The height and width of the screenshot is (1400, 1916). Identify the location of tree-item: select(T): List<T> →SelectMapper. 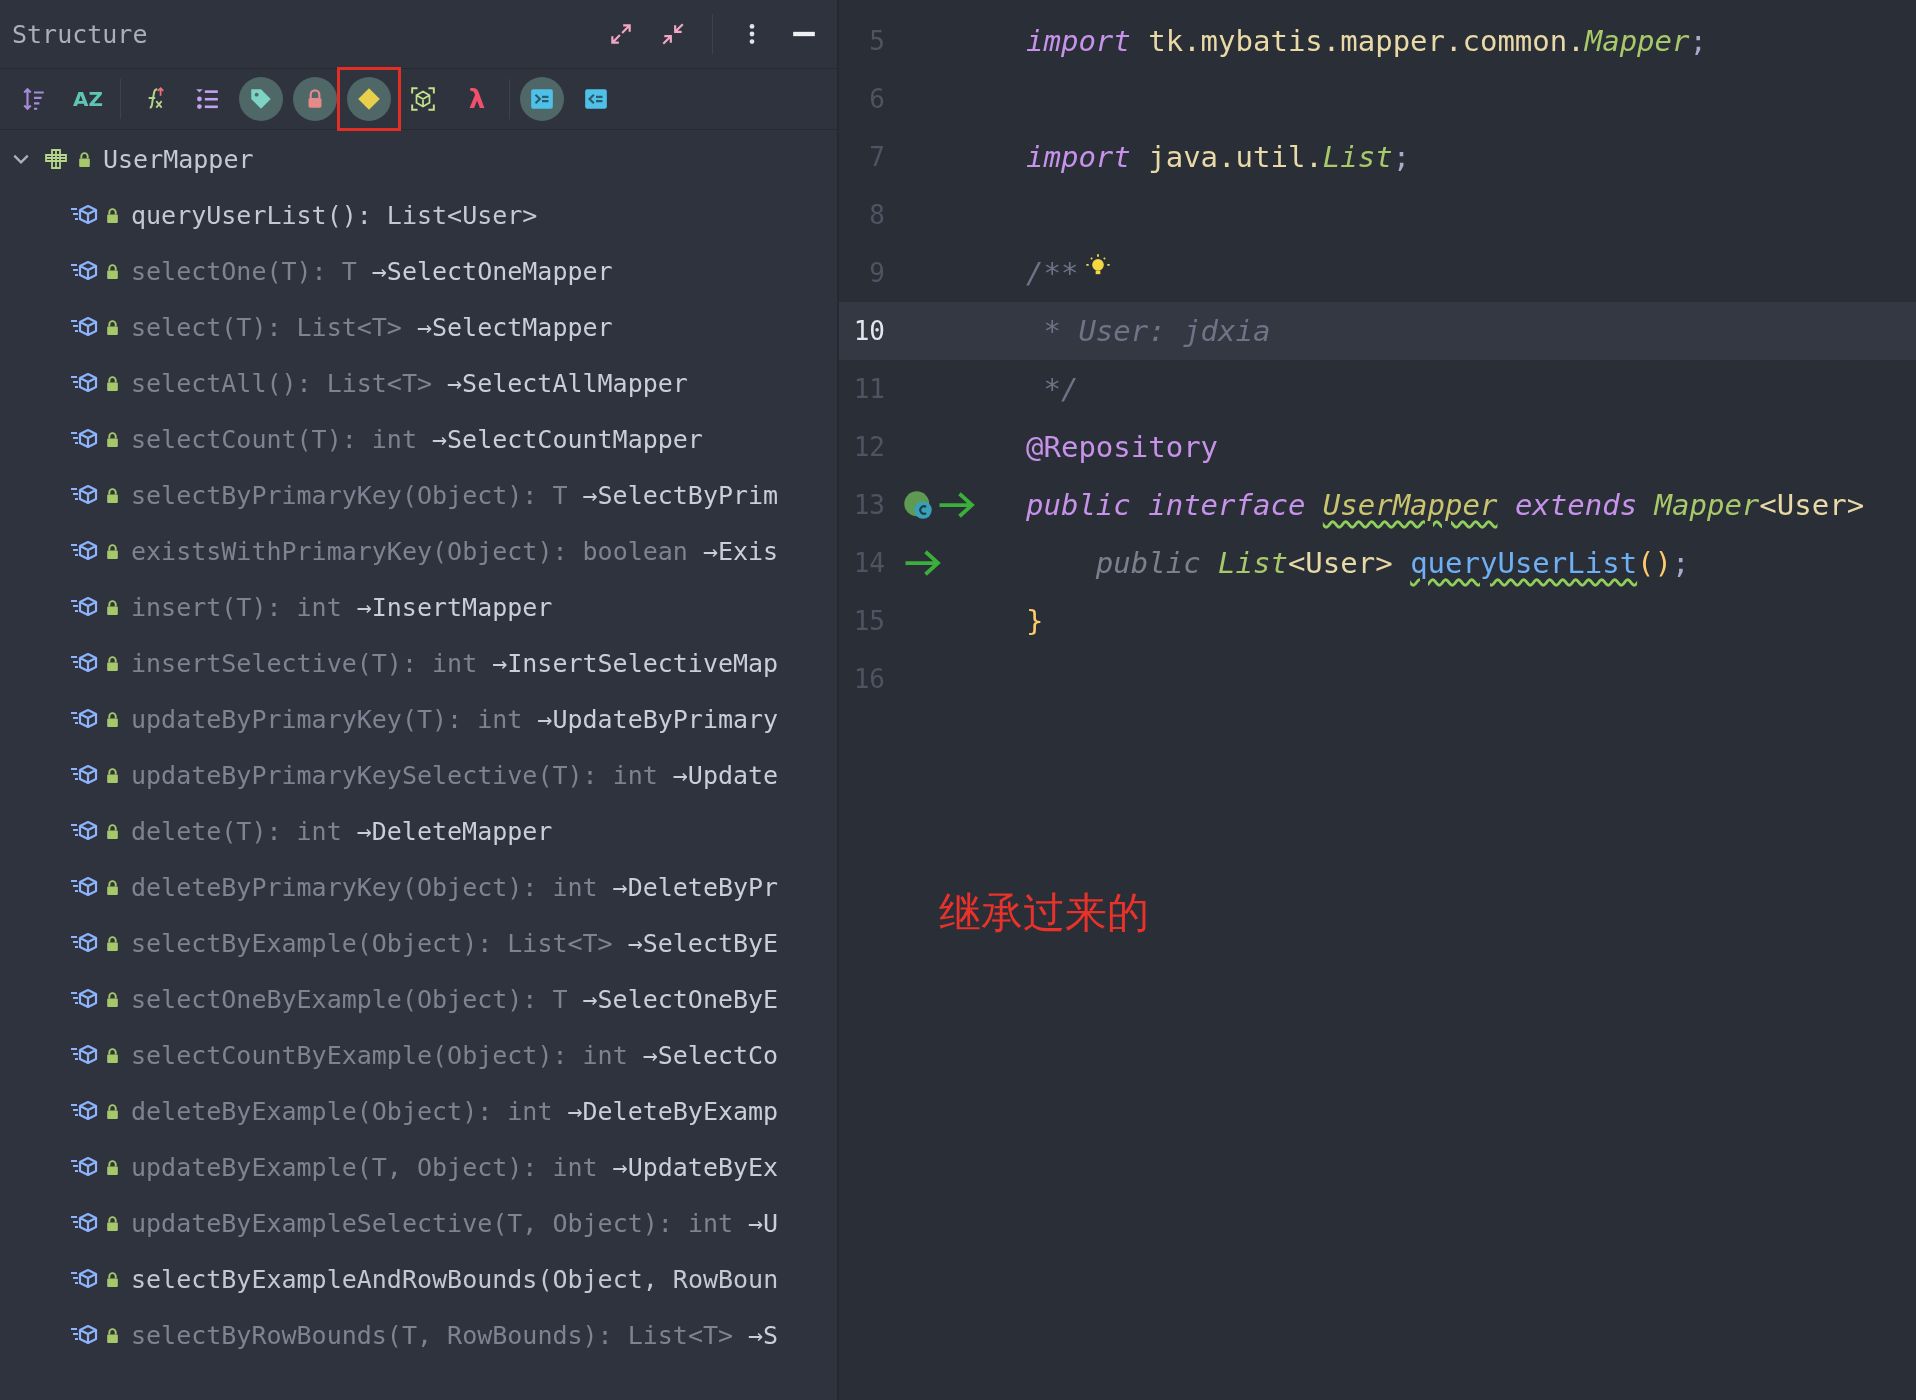
(418, 327).